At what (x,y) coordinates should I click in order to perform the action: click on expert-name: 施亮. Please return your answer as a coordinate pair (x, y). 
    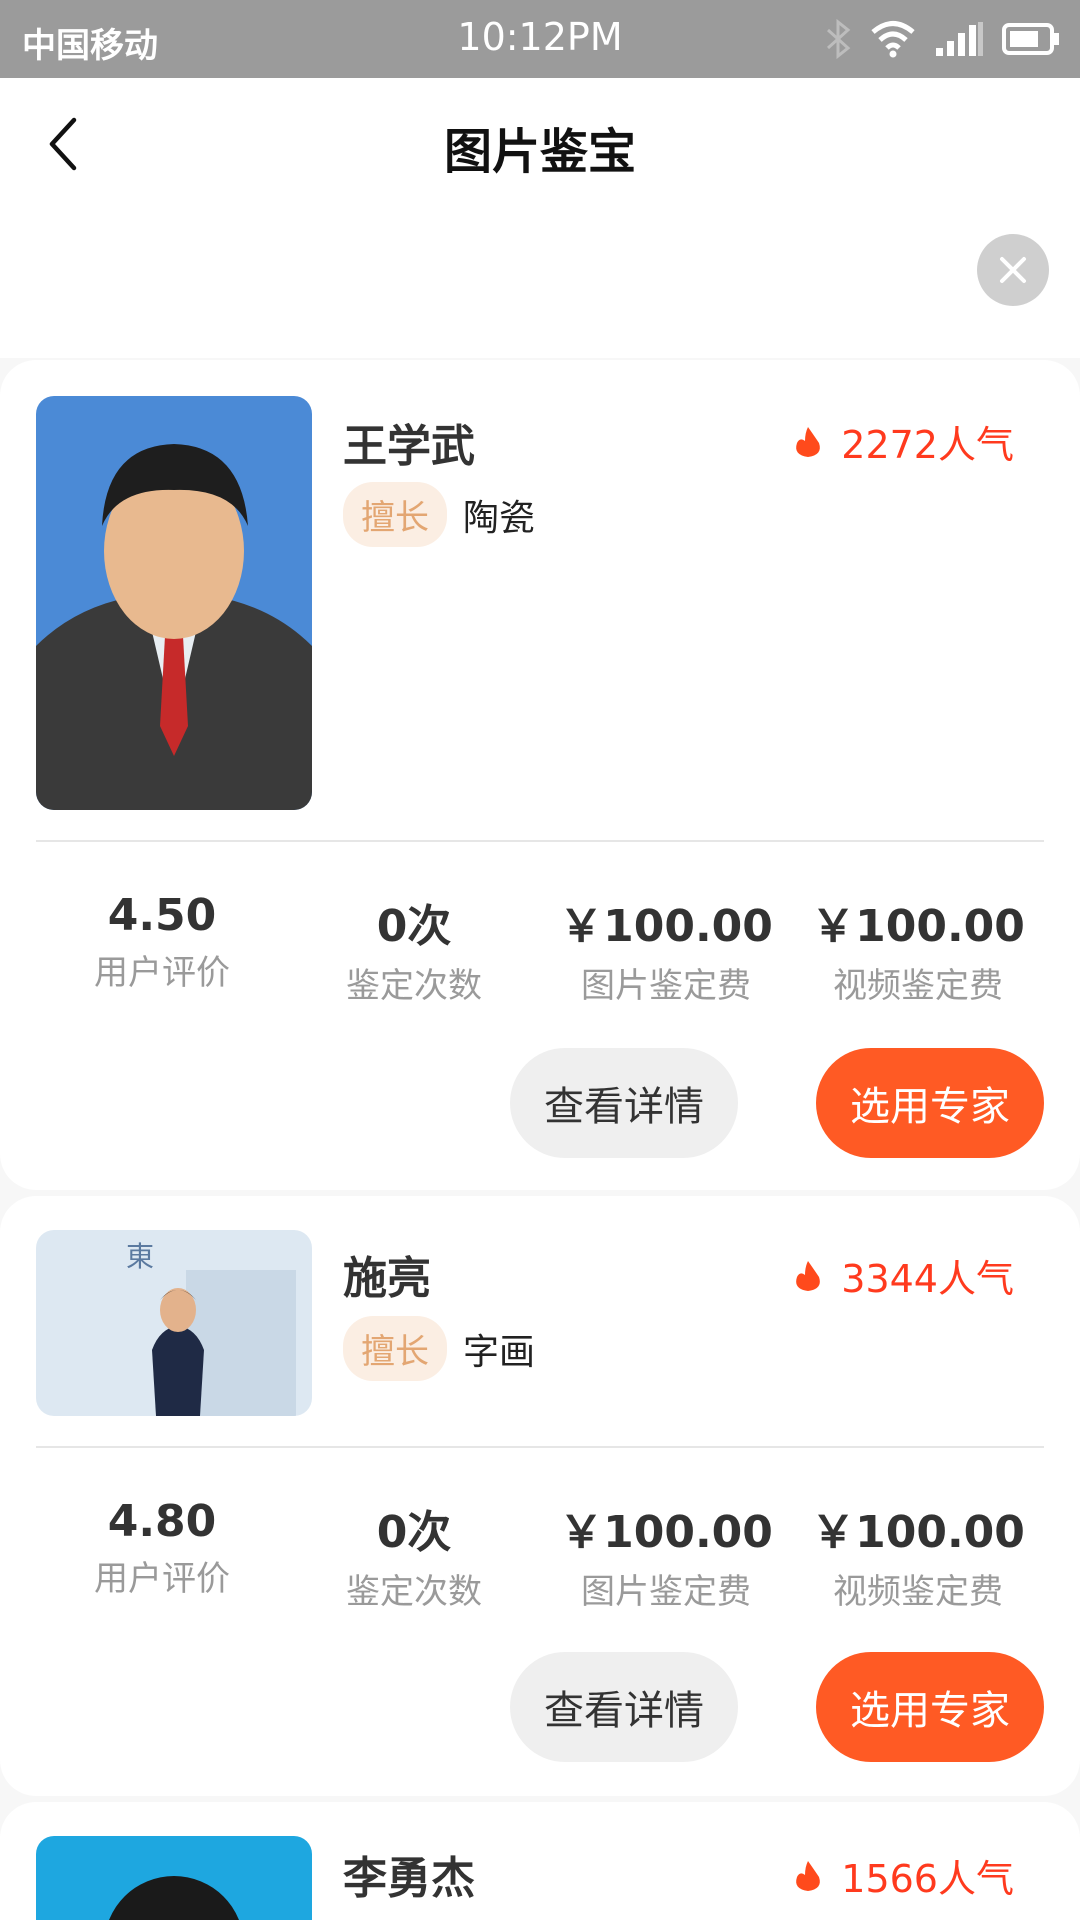
    Looking at the image, I should click on (387, 1278).